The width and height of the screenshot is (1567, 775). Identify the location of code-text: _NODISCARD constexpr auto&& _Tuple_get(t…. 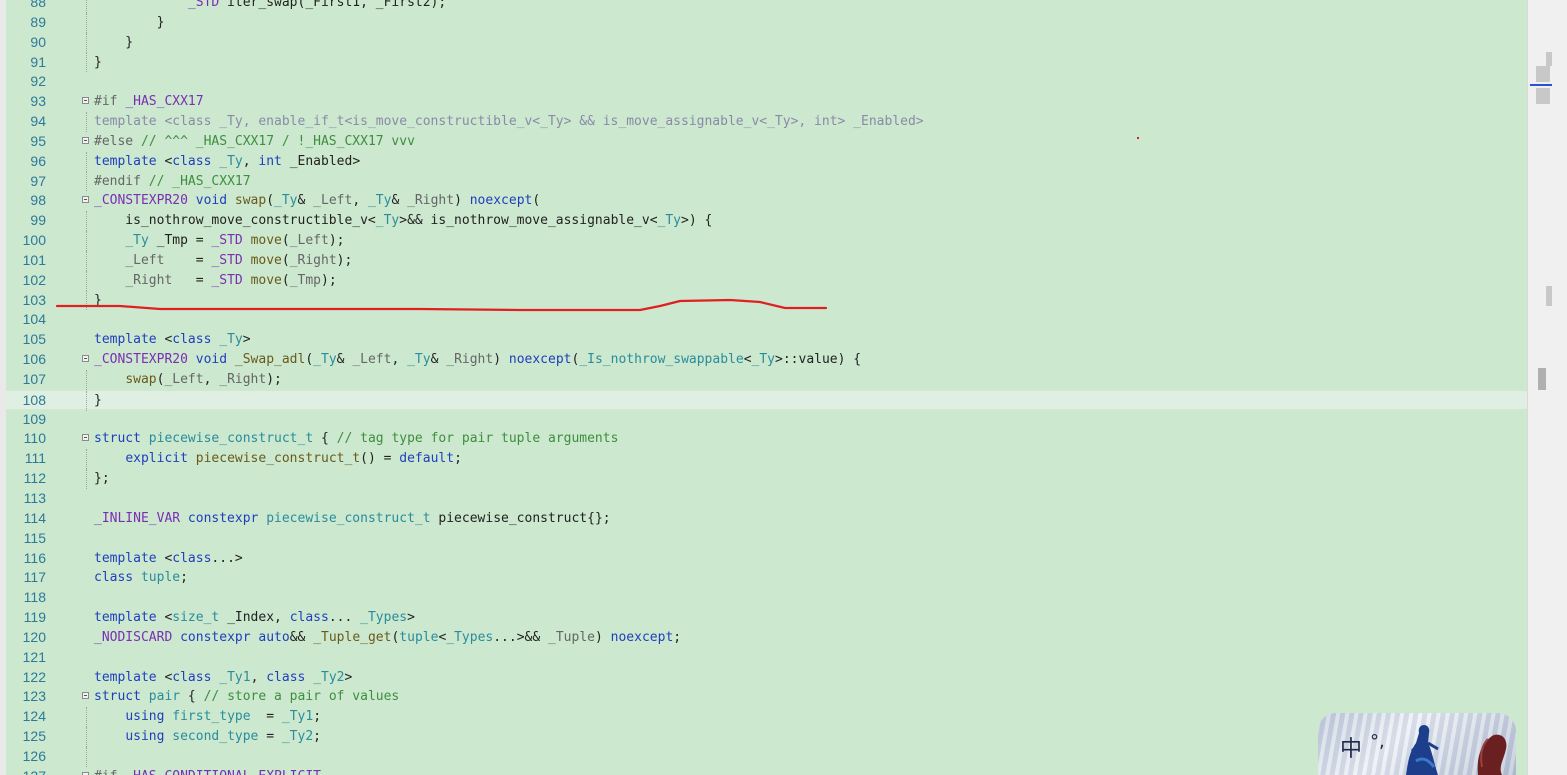
(387, 638).